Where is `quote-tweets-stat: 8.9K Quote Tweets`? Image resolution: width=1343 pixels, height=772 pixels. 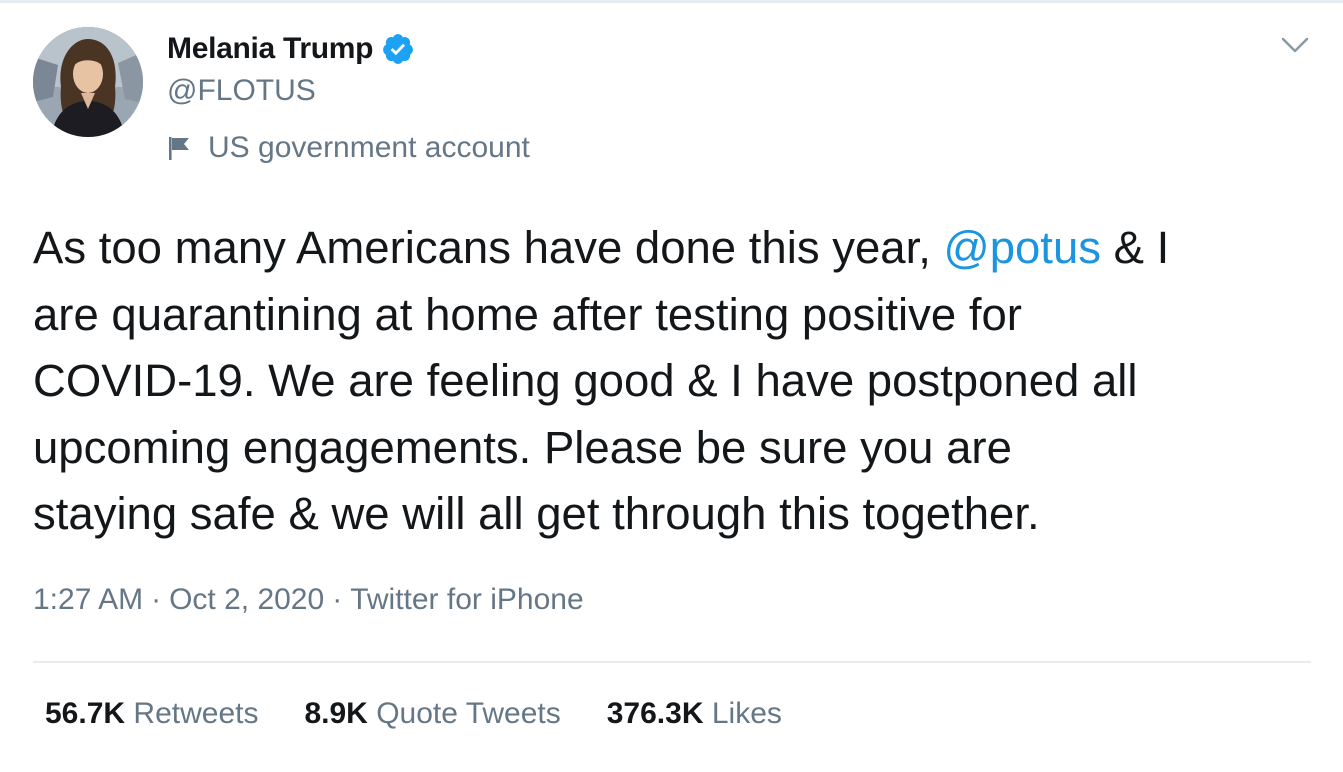
quote-tweets-stat: 8.9K Quote Tweets is located at coordinates (432, 714).